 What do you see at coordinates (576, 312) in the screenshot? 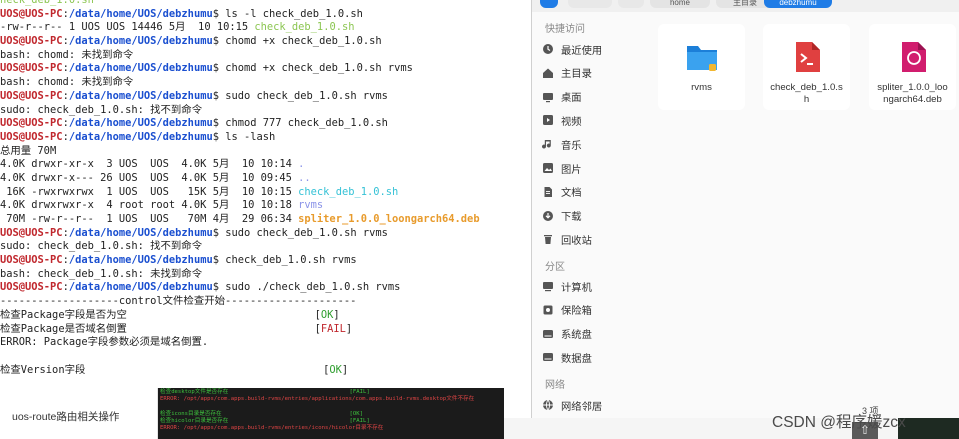
I see `sidebar-item-label: 保险箱` at bounding box center [576, 312].